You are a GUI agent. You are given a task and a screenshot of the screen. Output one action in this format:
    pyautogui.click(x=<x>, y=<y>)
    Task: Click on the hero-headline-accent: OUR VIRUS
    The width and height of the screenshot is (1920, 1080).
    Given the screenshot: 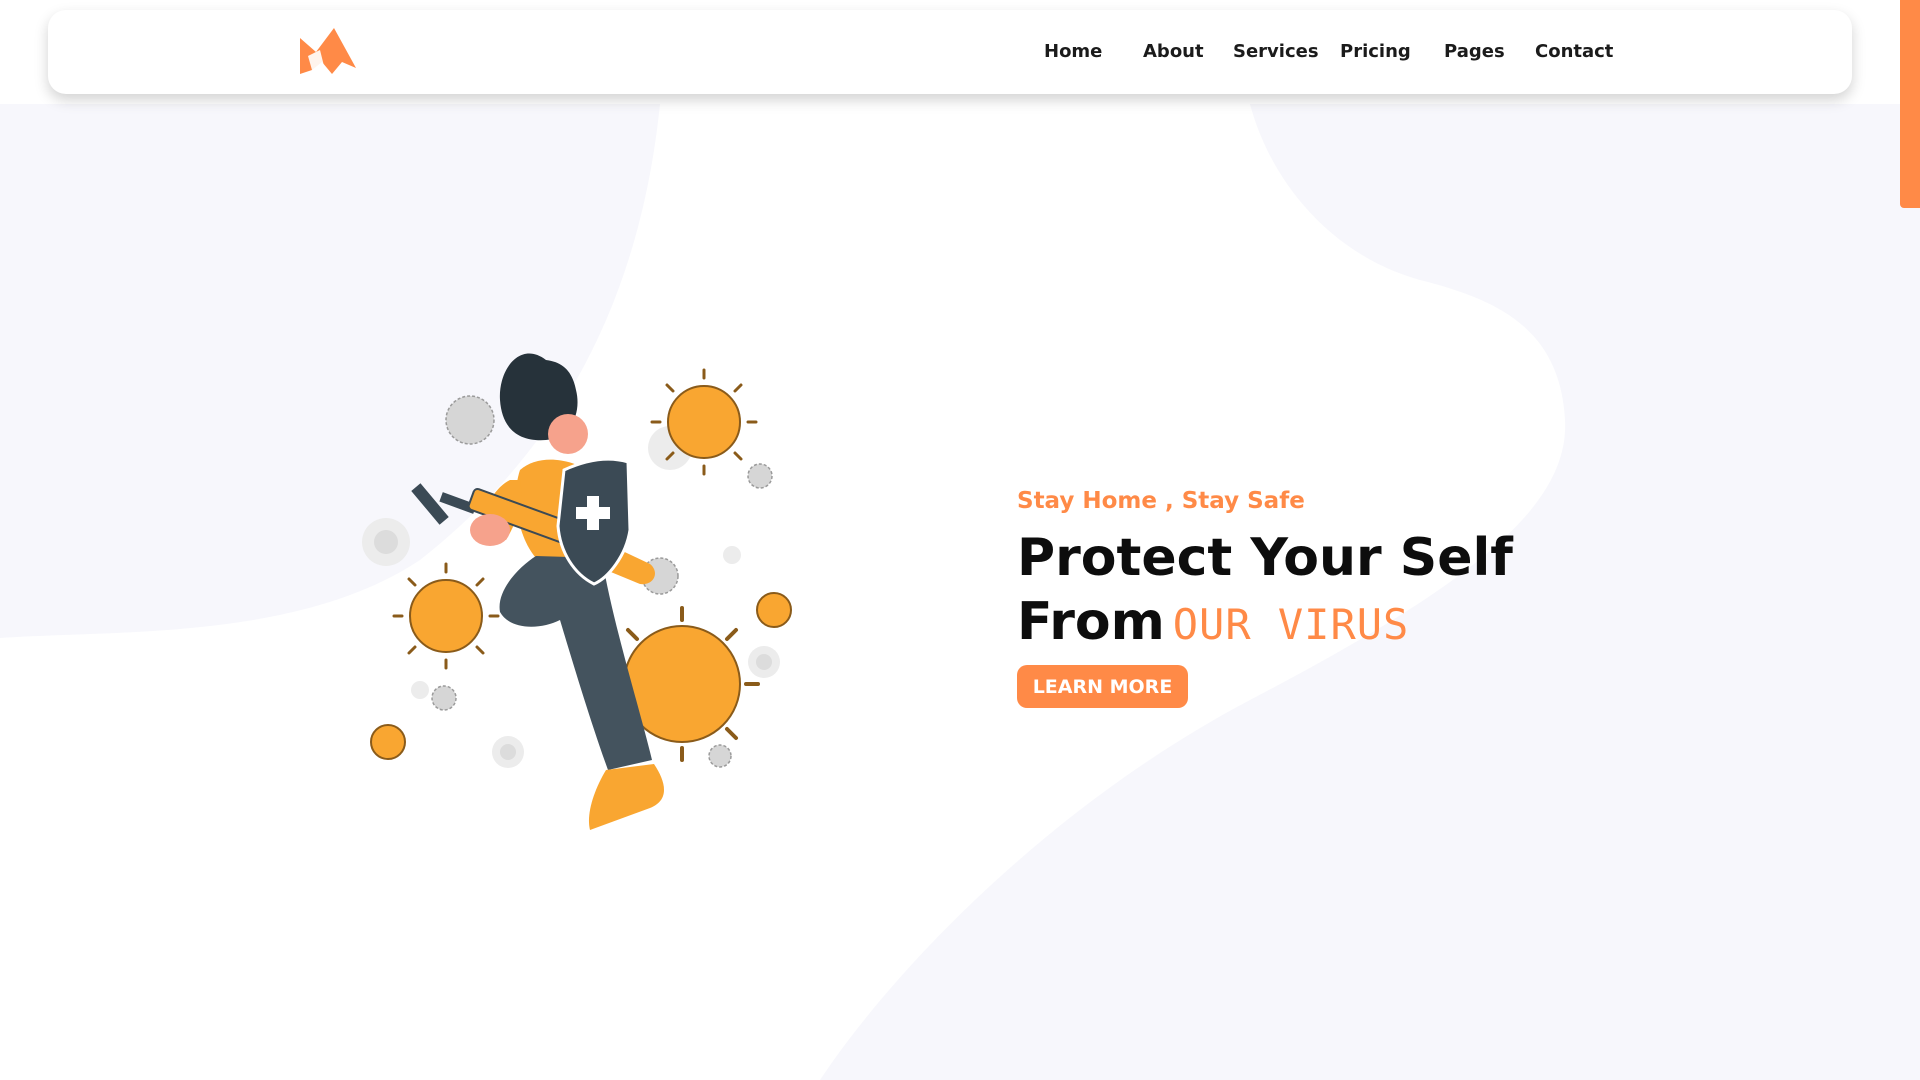 What is the action you would take?
    pyautogui.click(x=1291, y=624)
    